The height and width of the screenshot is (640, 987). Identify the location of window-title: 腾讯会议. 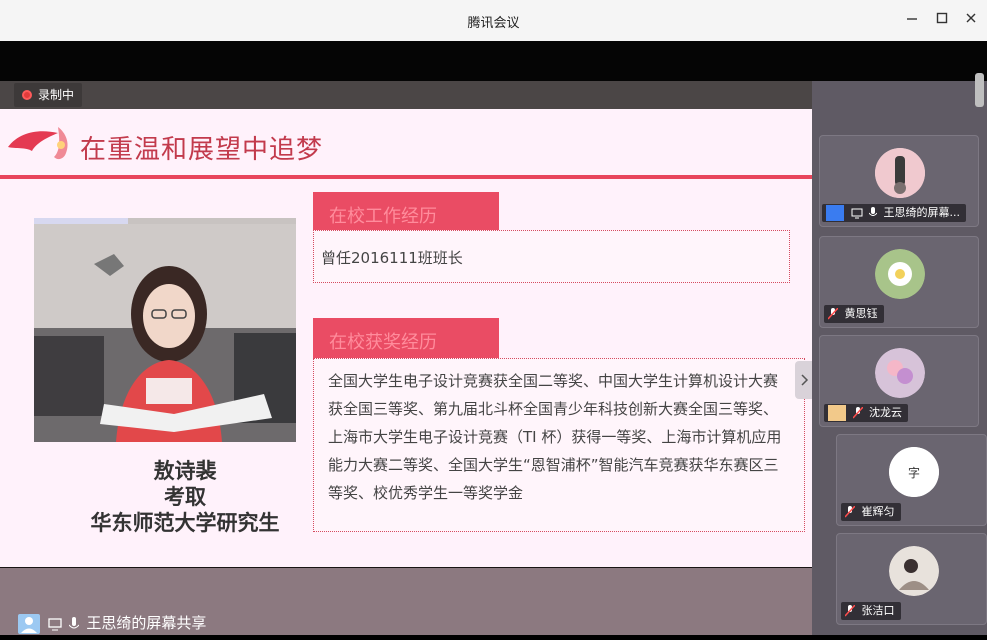
(493, 23).